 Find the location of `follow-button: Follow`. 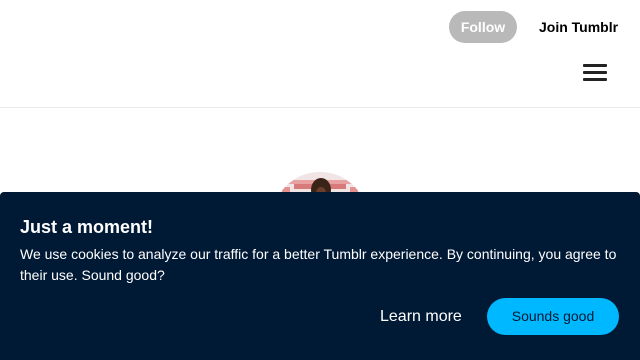

follow-button: Follow is located at coordinates (483, 27).